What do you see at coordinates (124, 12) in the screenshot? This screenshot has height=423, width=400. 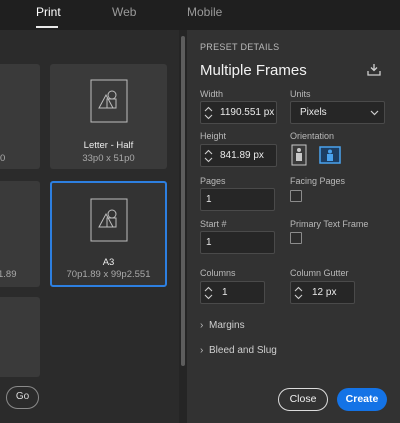 I see `tab-web: Web` at bounding box center [124, 12].